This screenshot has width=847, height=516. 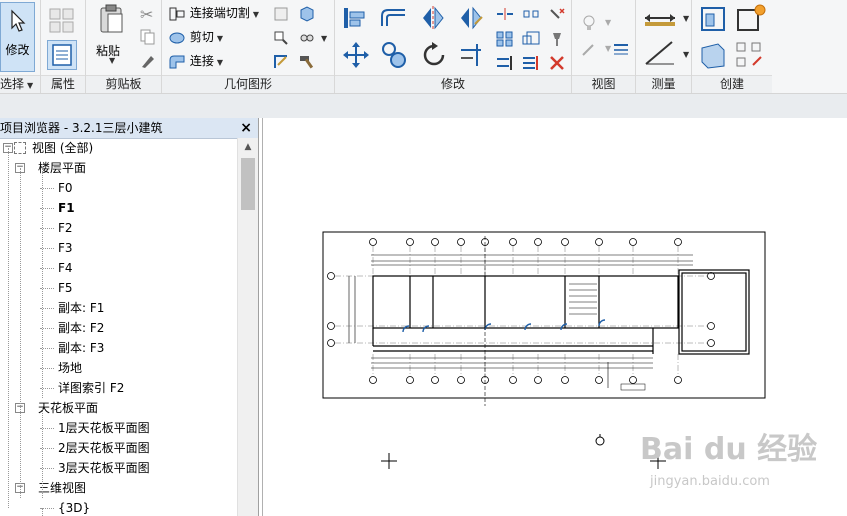 I want to click on cut-geometry-button: 剪切 ▼, so click(x=195, y=37).